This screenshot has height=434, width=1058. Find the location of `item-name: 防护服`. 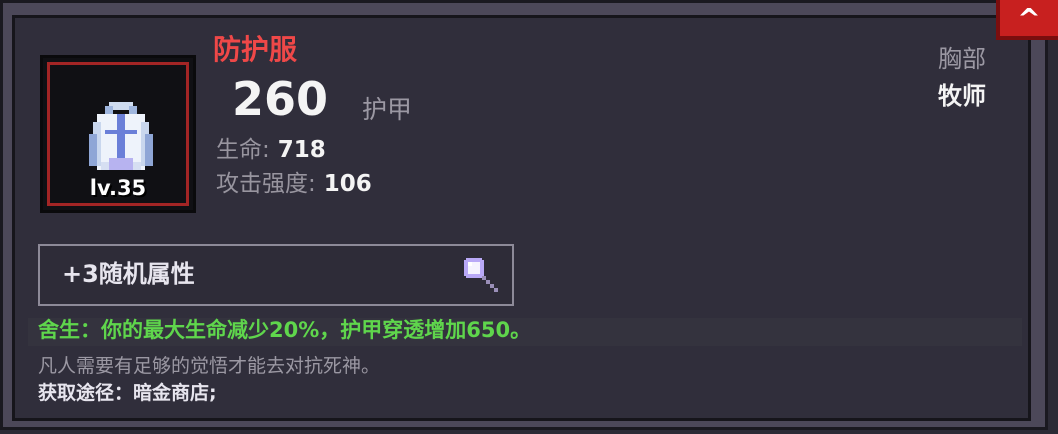

item-name: 防护服 is located at coordinates (255, 49).